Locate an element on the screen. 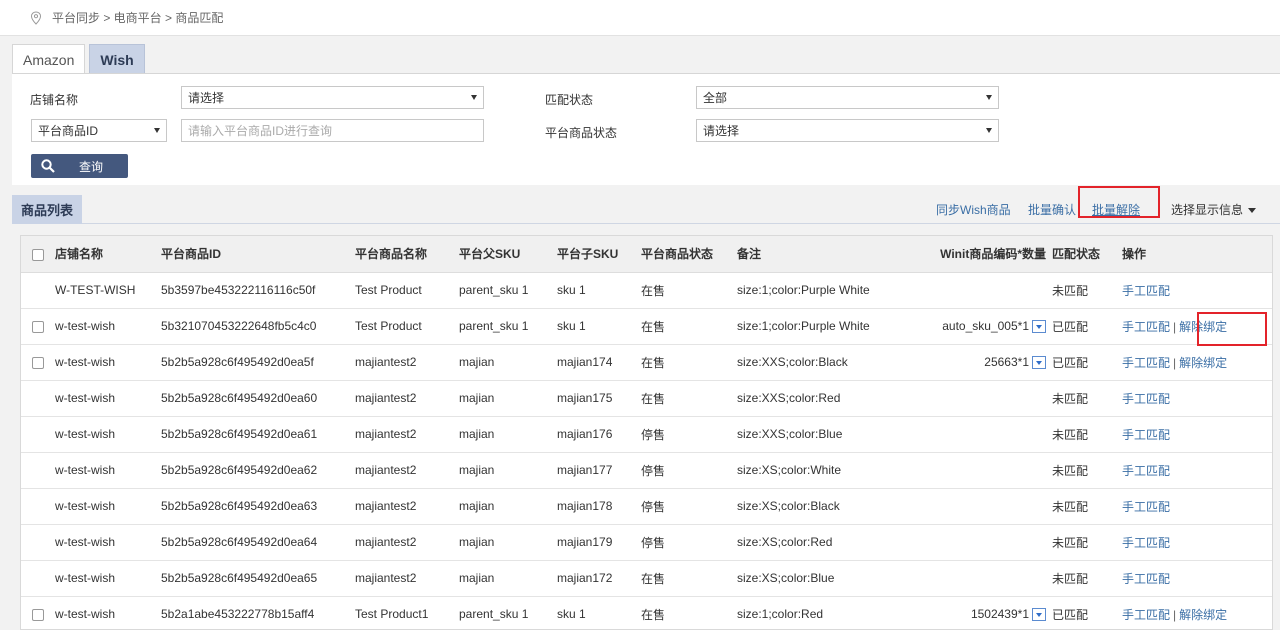 Image resolution: width=1280 pixels, height=630 pixels. cell-winit: 1502439*1 is located at coordinates (979, 612).